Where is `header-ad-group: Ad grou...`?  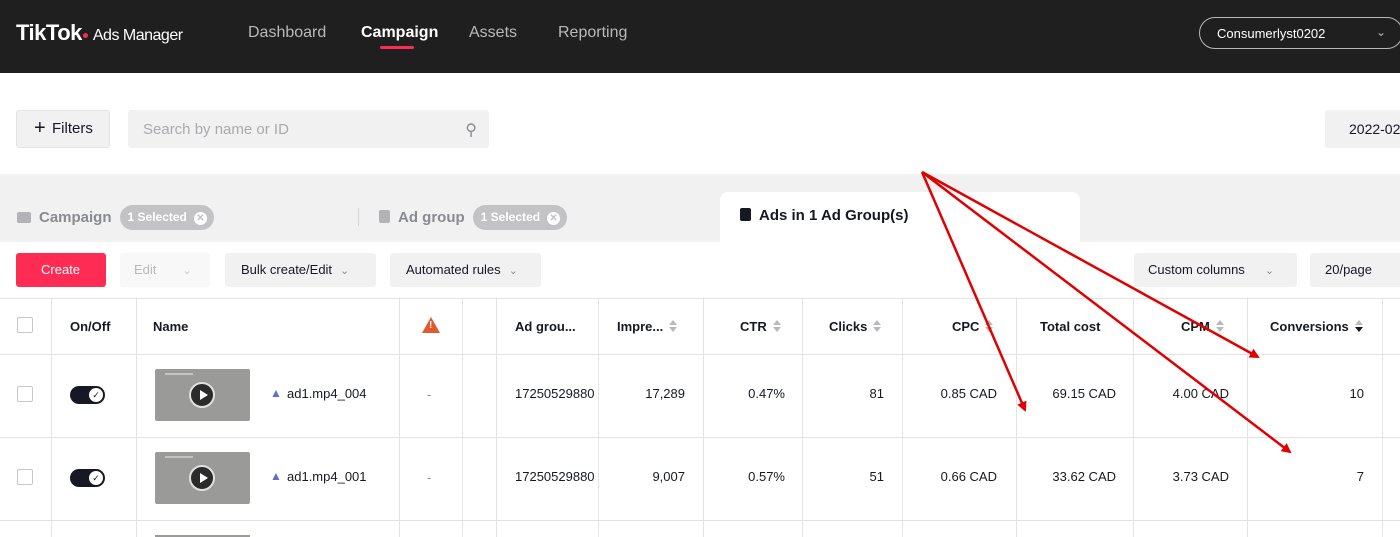
header-ad-group: Ad grou... is located at coordinates (545, 326).